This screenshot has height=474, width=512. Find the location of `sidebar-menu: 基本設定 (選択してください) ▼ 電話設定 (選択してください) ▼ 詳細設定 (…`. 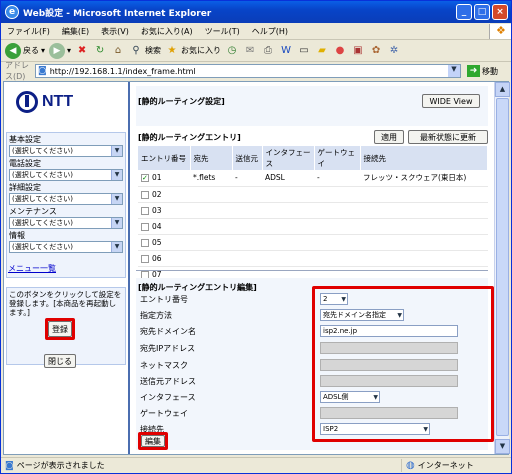

sidebar-menu: 基本設定 (選択してください) ▼ 電話設定 (選択してください) ▼ 詳細設定 (… is located at coordinates (66, 205).